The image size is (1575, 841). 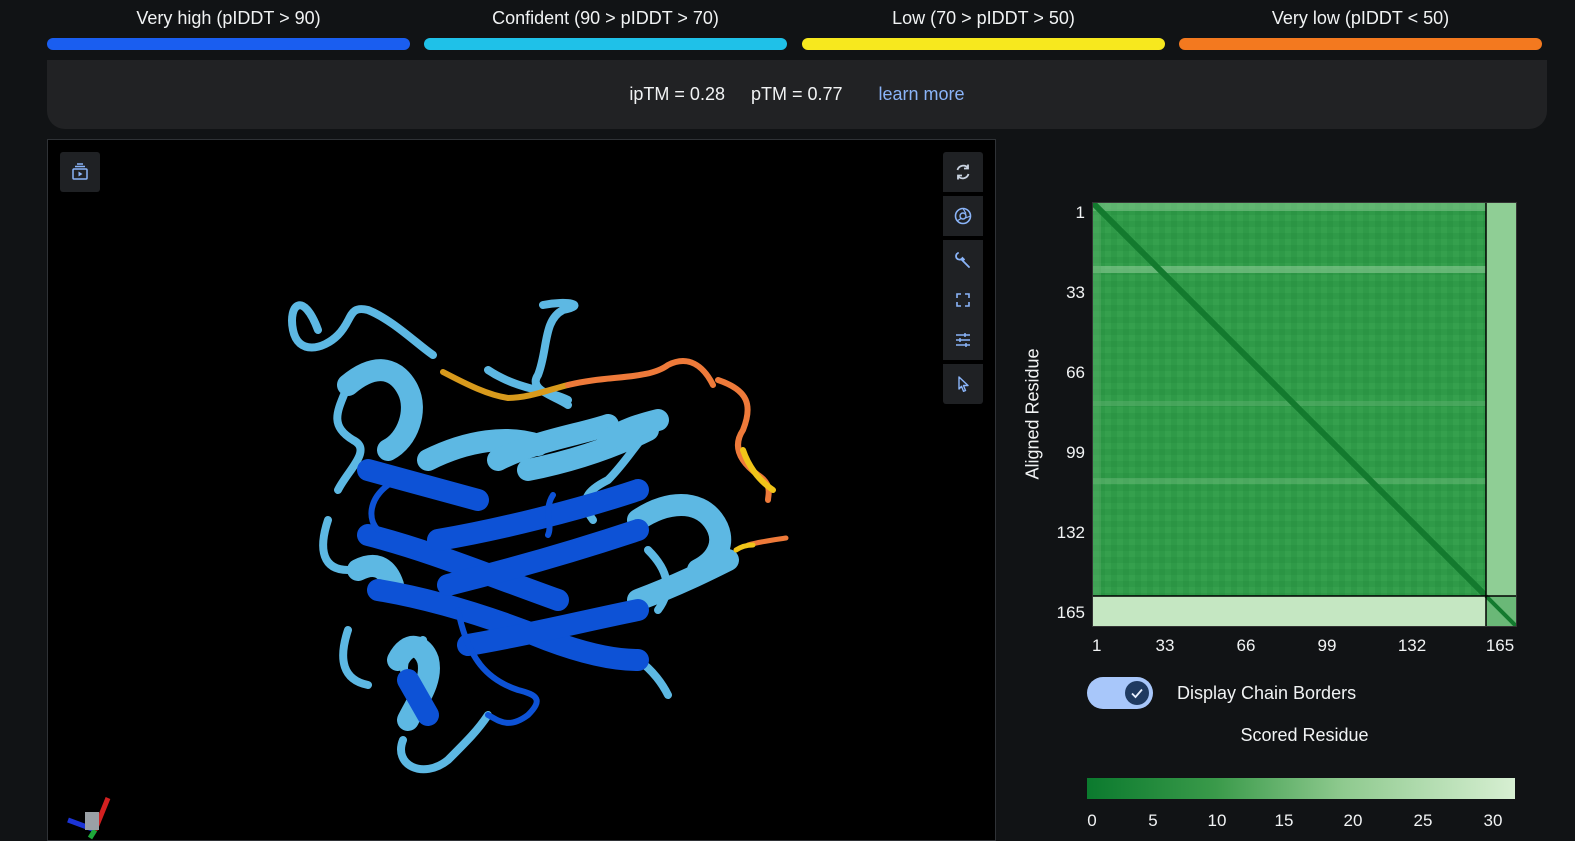 I want to click on colorbar-tick: 5, so click(x=1153, y=820).